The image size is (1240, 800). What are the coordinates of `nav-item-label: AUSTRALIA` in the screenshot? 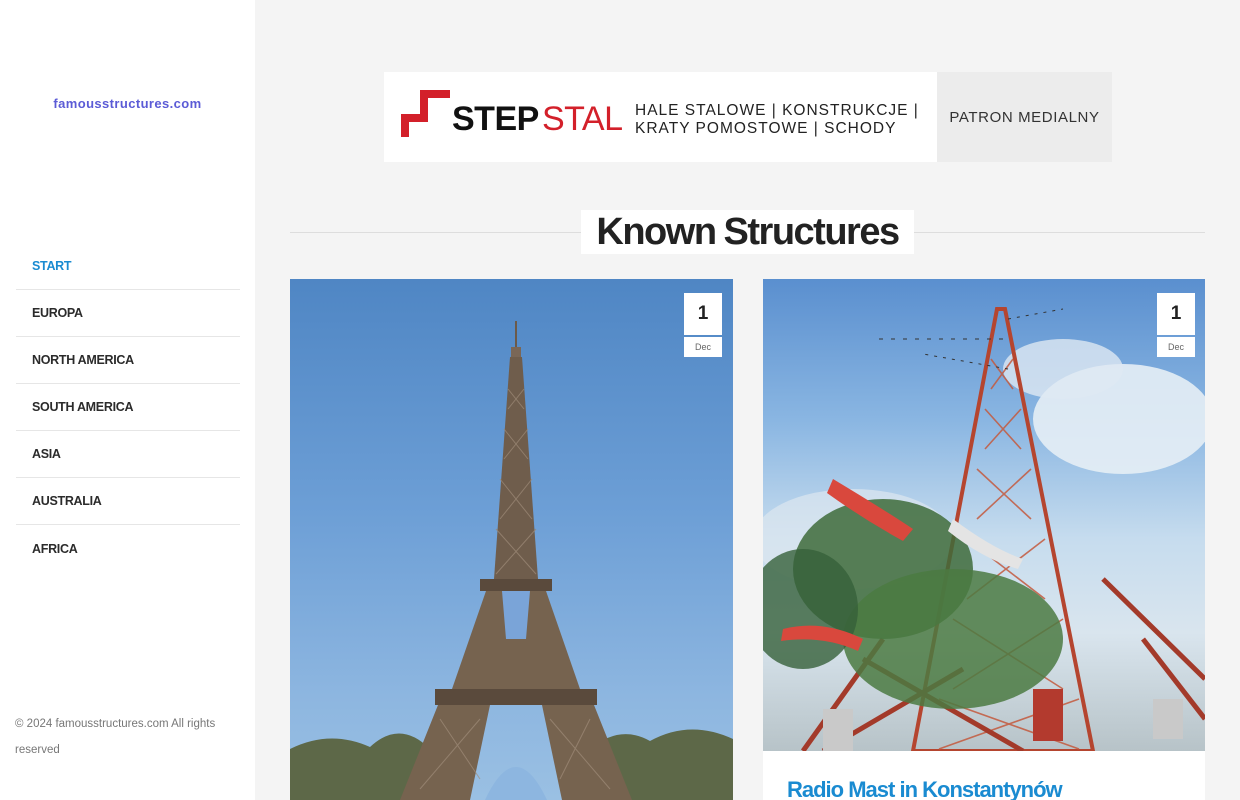 It's located at (67, 501).